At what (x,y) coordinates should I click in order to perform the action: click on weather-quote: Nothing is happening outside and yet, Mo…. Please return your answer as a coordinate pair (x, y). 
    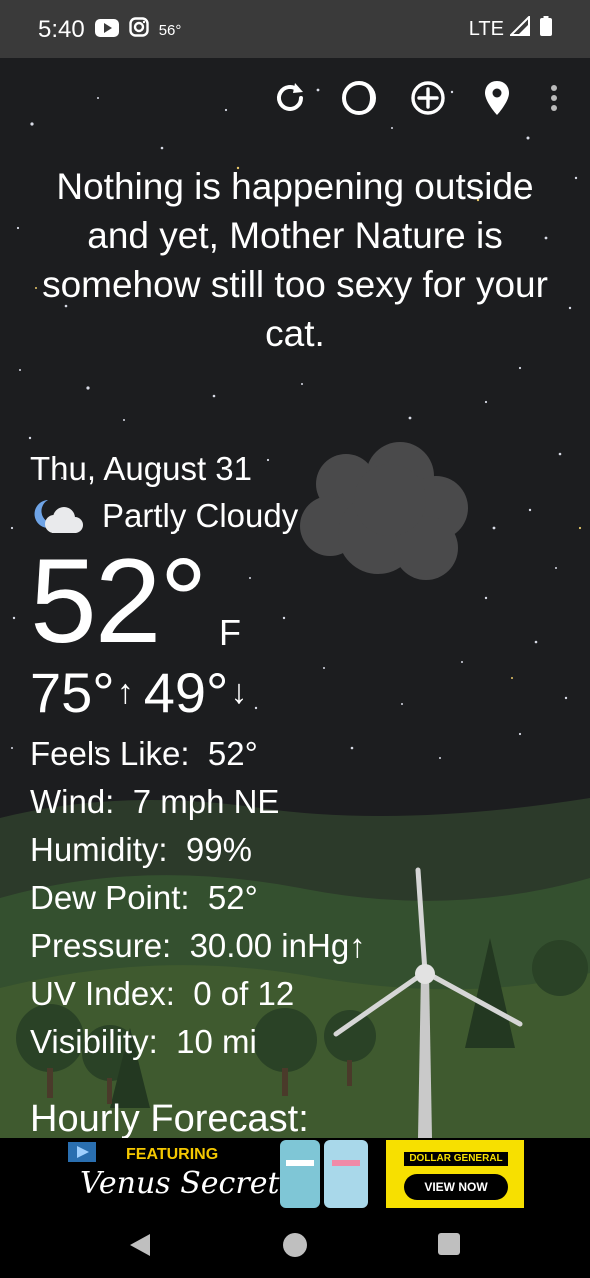
    Looking at the image, I should click on (295, 260).